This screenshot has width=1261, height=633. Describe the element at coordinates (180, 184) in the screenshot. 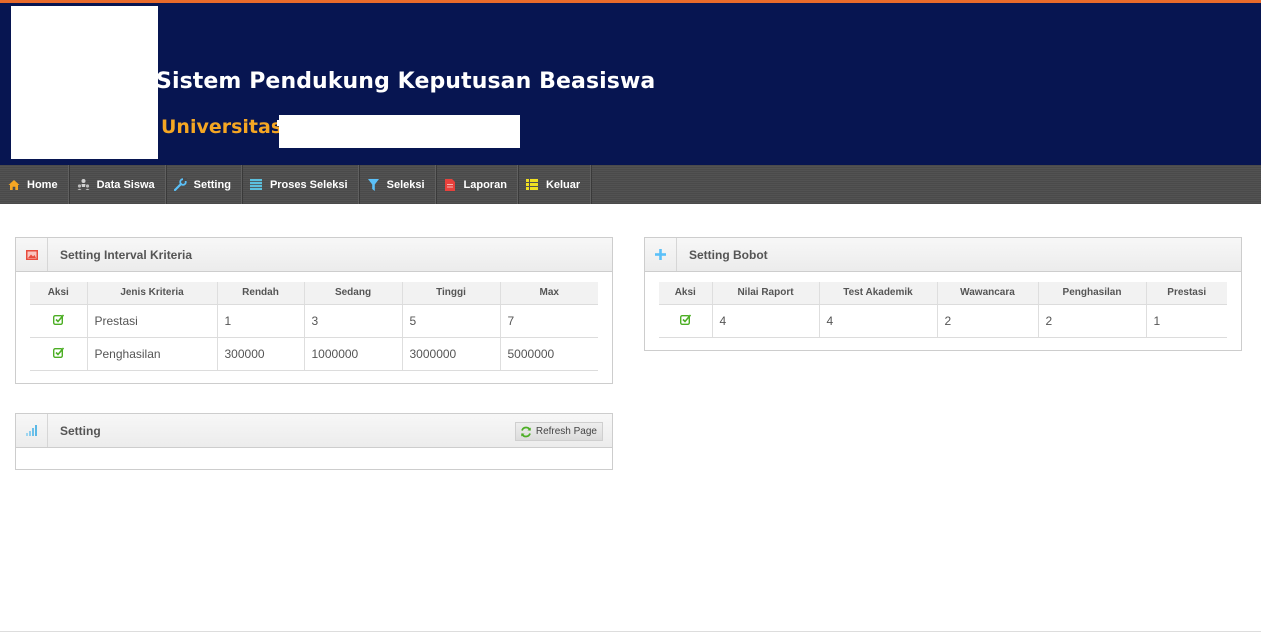

I see `wrench-icon` at that location.